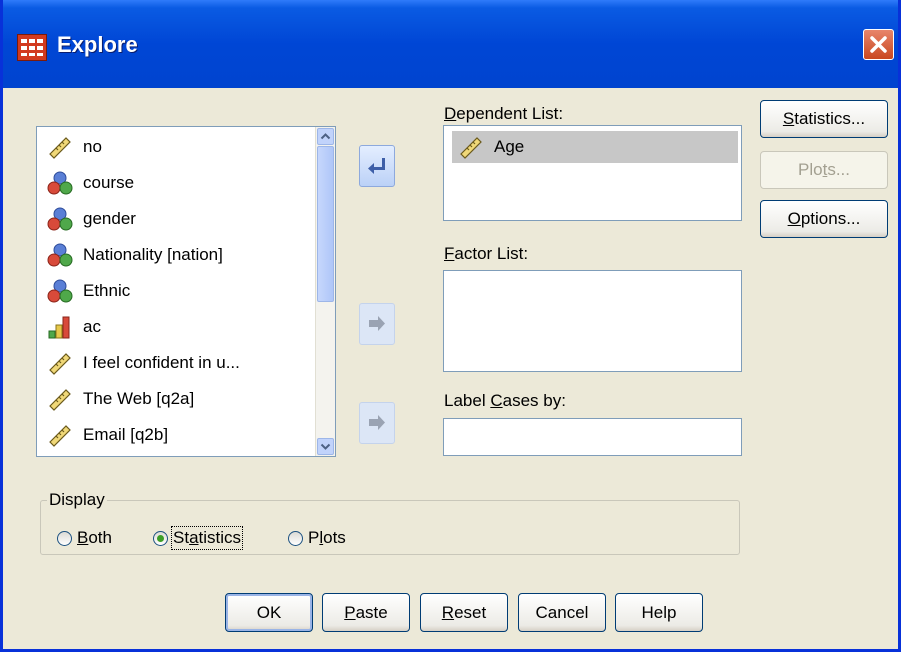  I want to click on scroll-down-icon, so click(325, 446).